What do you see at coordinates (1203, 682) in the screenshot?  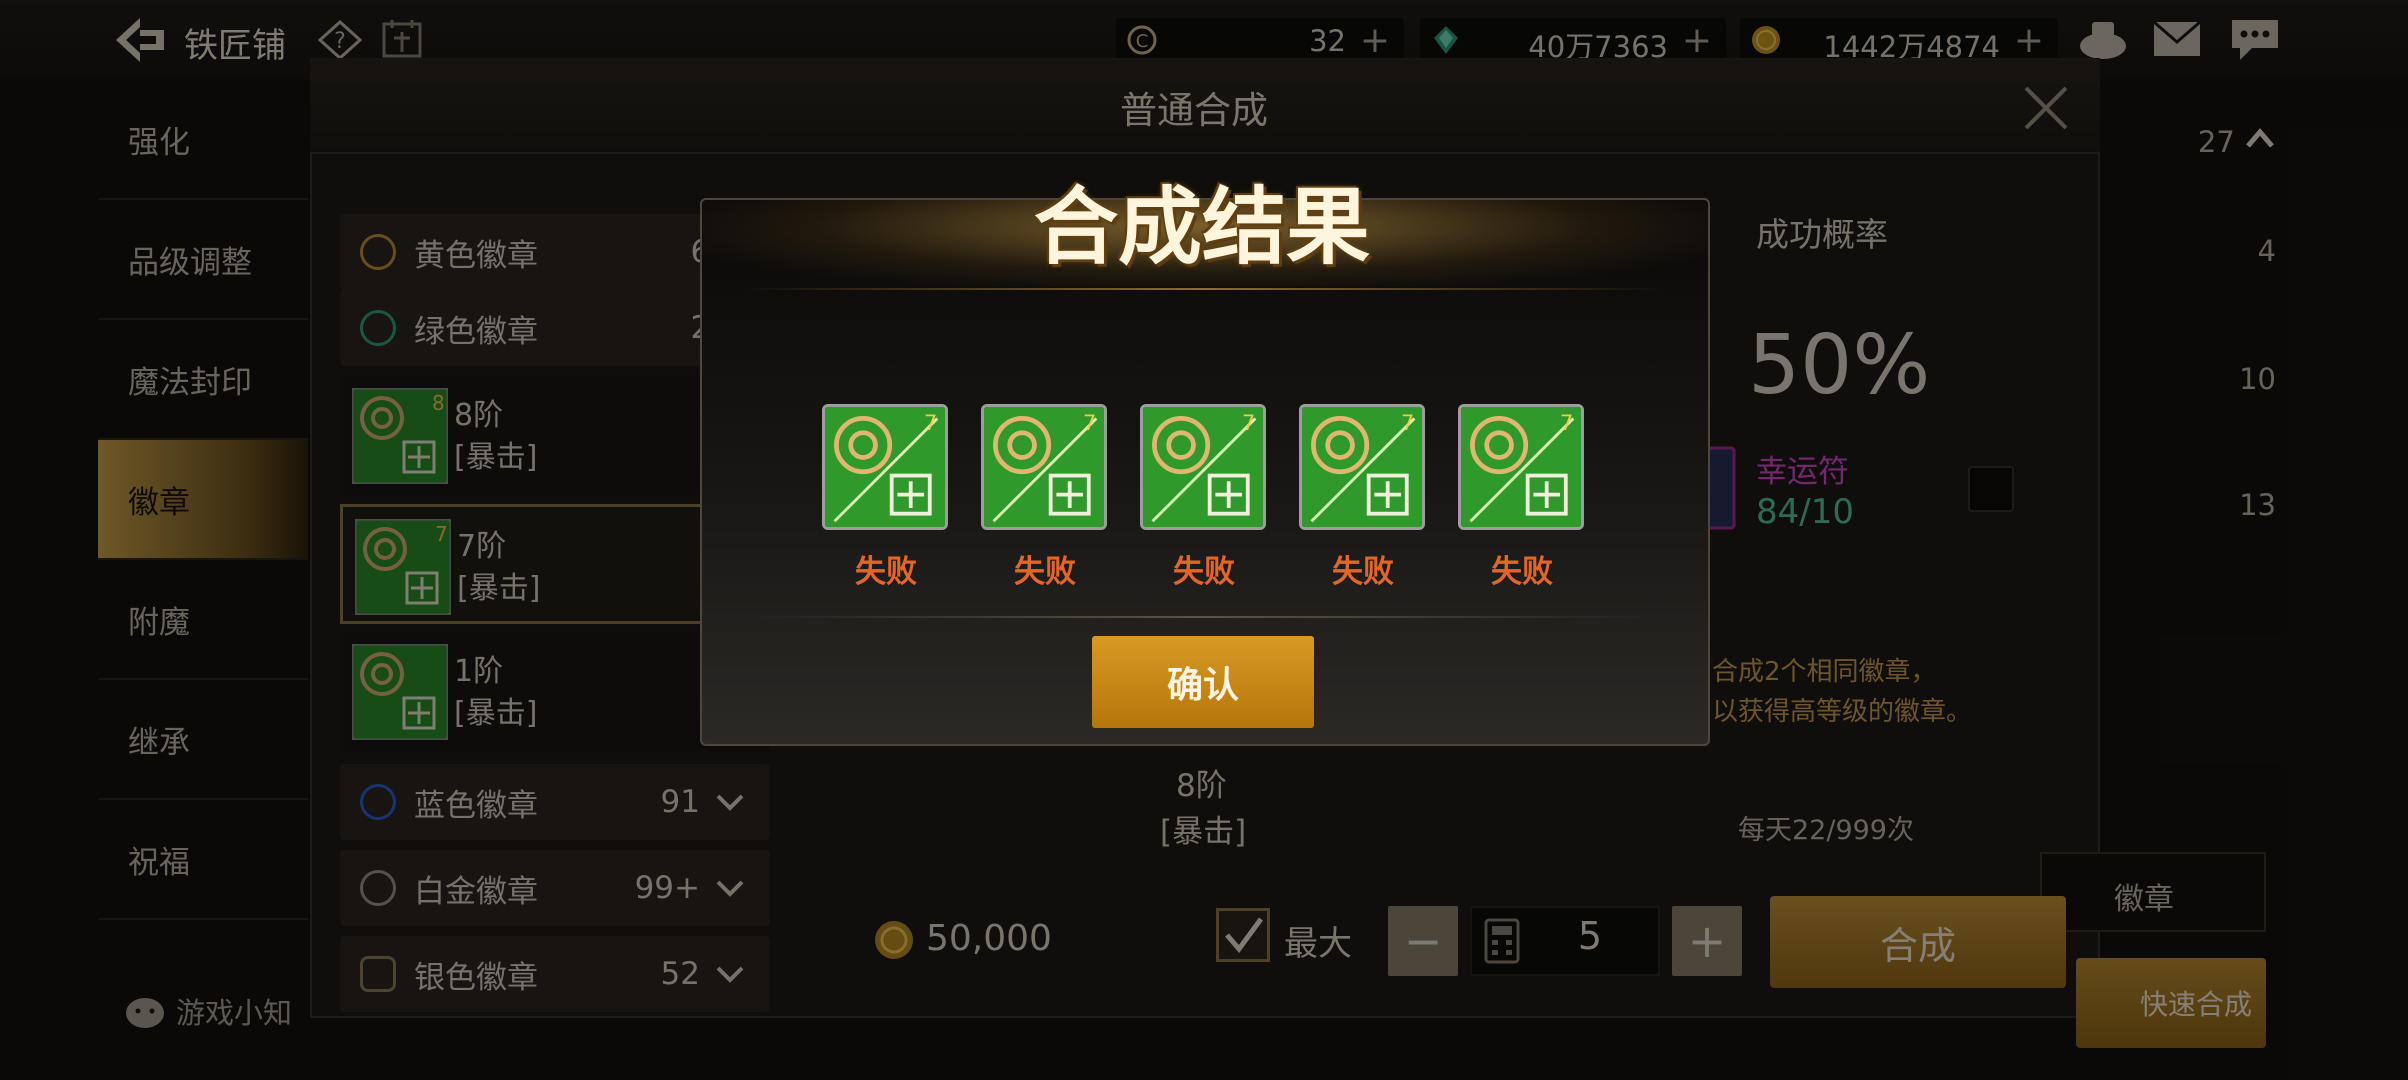 I see `confirm-button: 确认` at bounding box center [1203, 682].